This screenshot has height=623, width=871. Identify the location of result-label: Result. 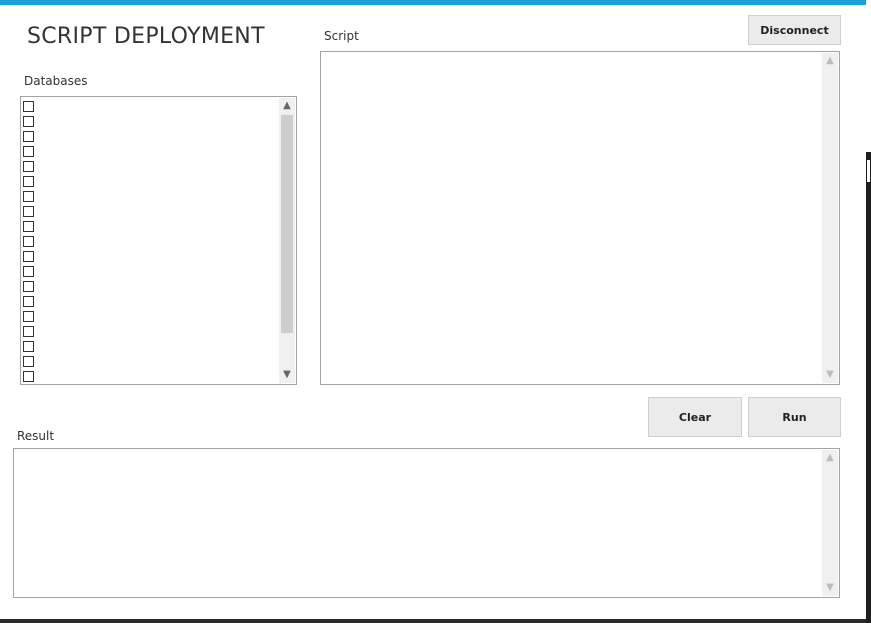
(36, 436).